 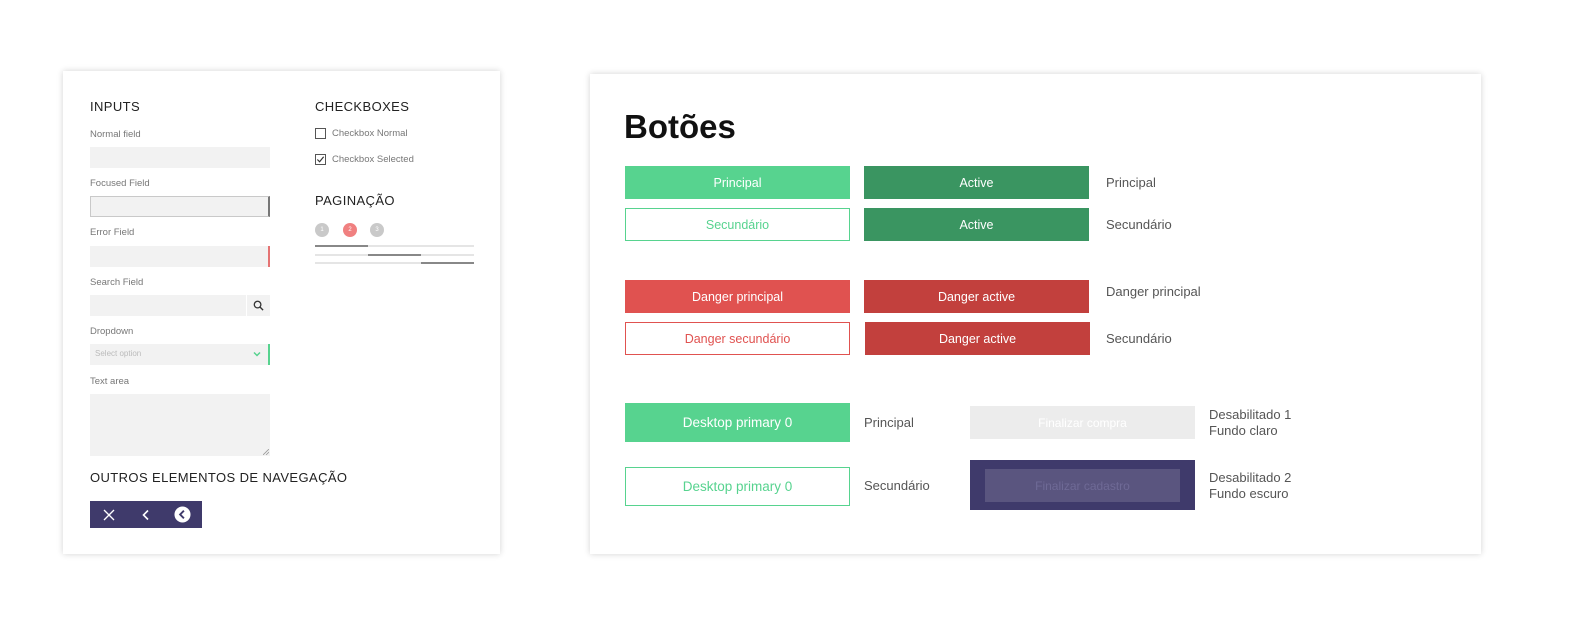 I want to click on focused-field, so click(x=180, y=206).